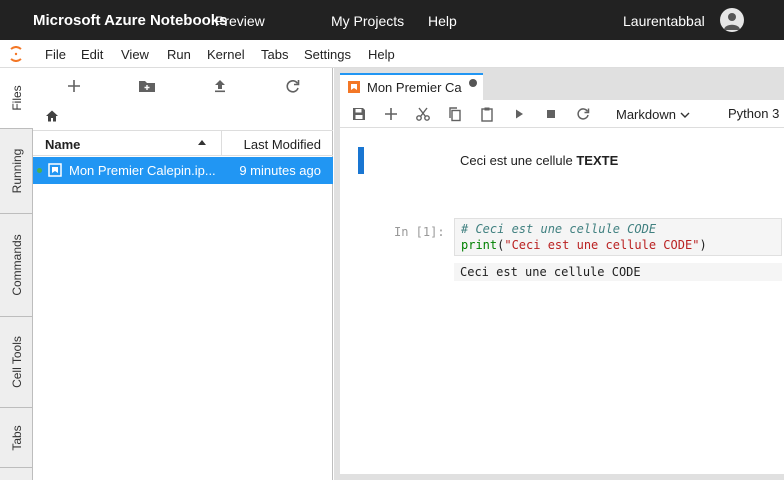 Image resolution: width=784 pixels, height=480 pixels. Describe the element at coordinates (685, 115) in the screenshot. I see `chevron-down-icon` at that location.